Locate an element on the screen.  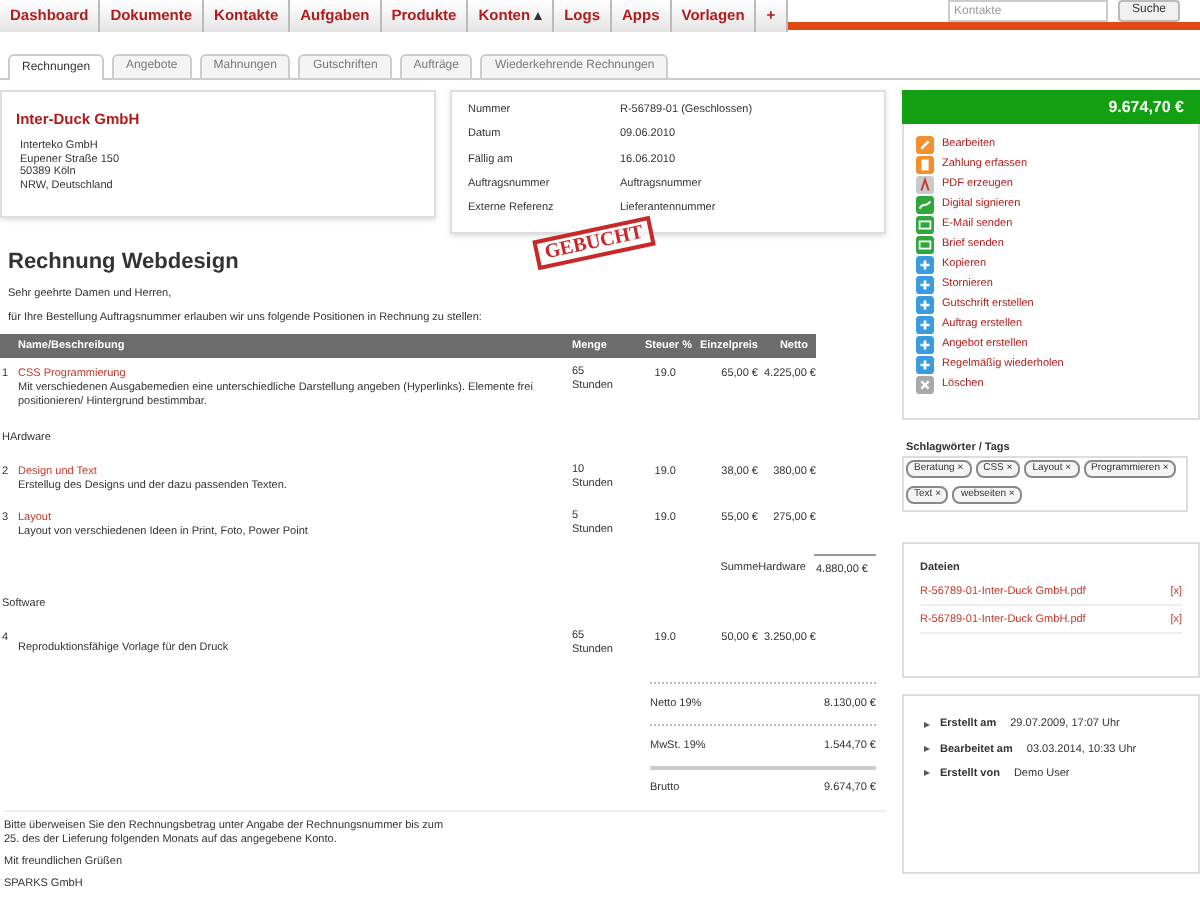
cross-icon is located at coordinates (925, 385).